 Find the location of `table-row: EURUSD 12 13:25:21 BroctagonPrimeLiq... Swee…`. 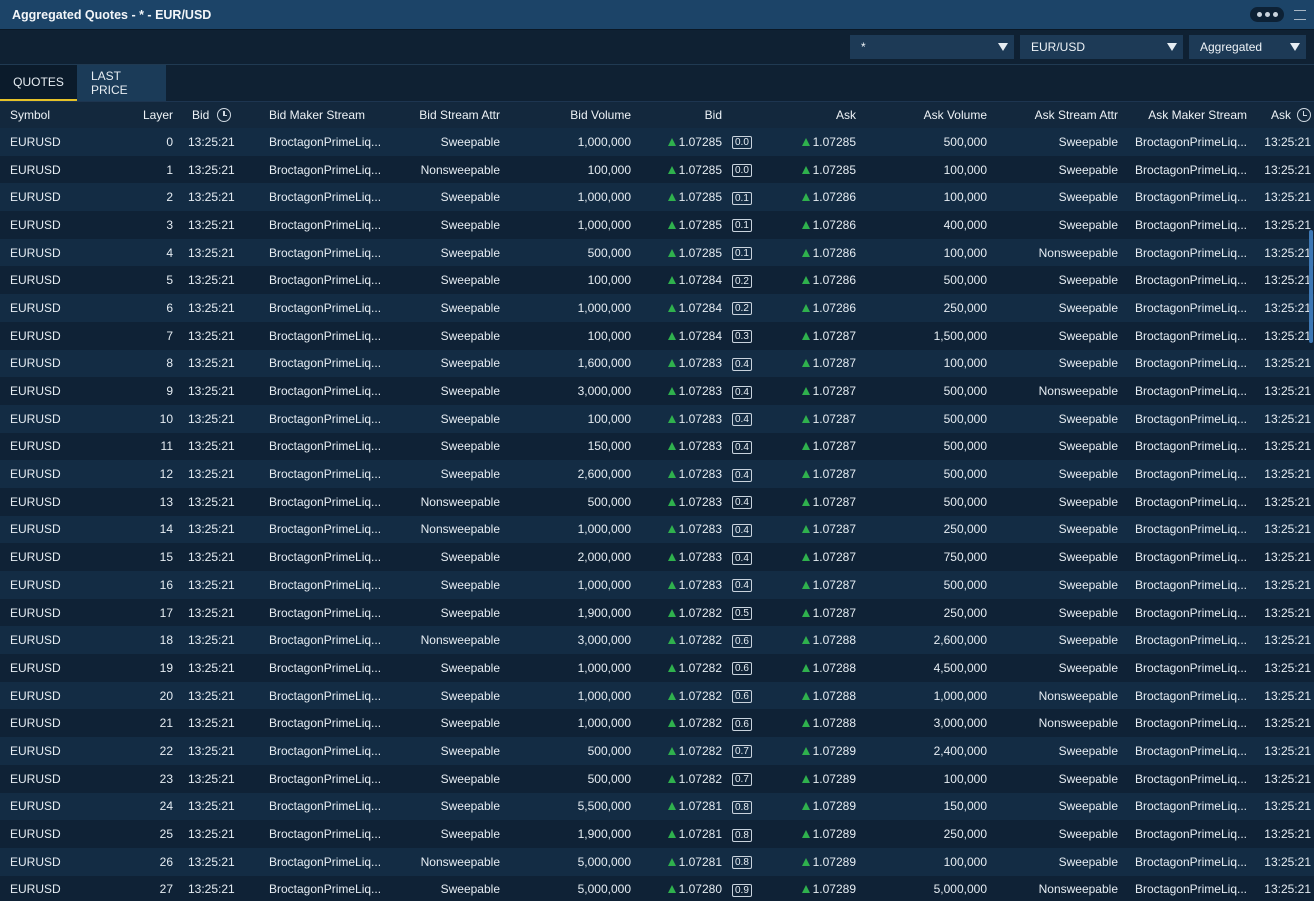

table-row: EURUSD 12 13:25:21 BroctagonPrimeLiq... Swee… is located at coordinates (657, 474).